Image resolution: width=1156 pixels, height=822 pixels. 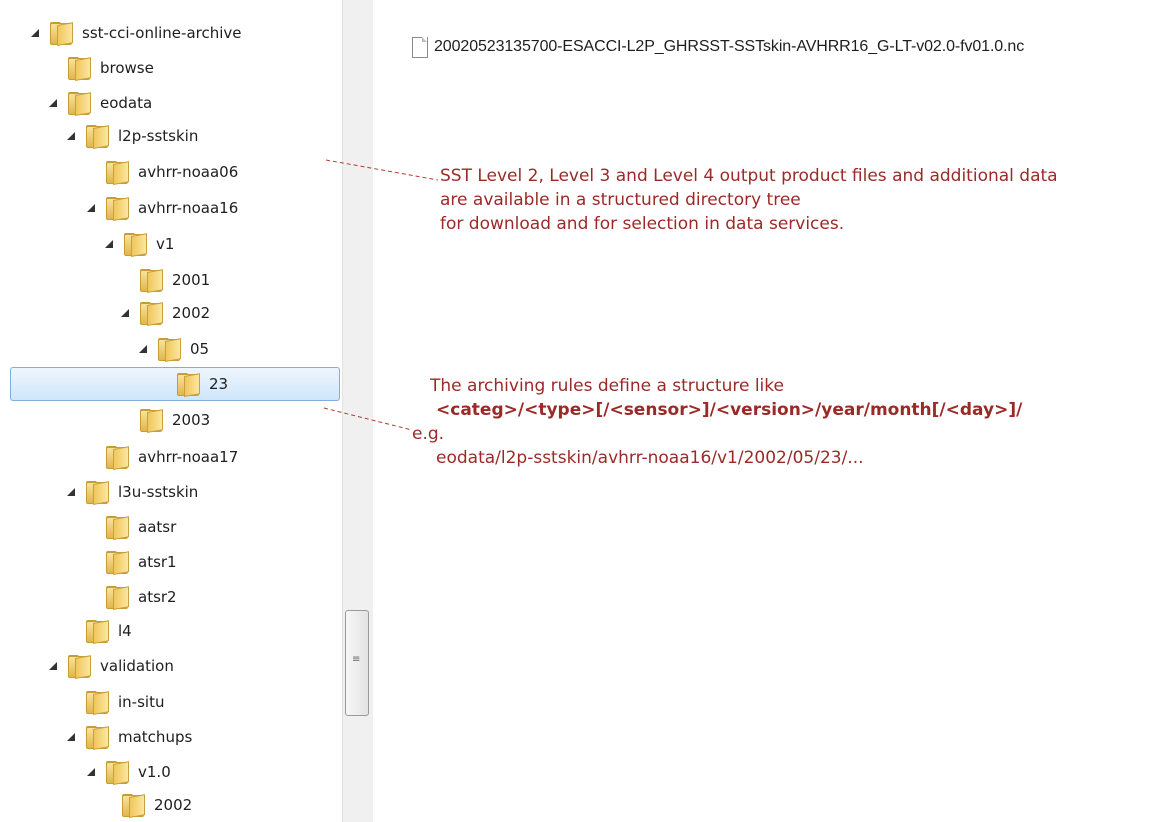 I want to click on tree-item: atsr2, so click(x=131, y=597).